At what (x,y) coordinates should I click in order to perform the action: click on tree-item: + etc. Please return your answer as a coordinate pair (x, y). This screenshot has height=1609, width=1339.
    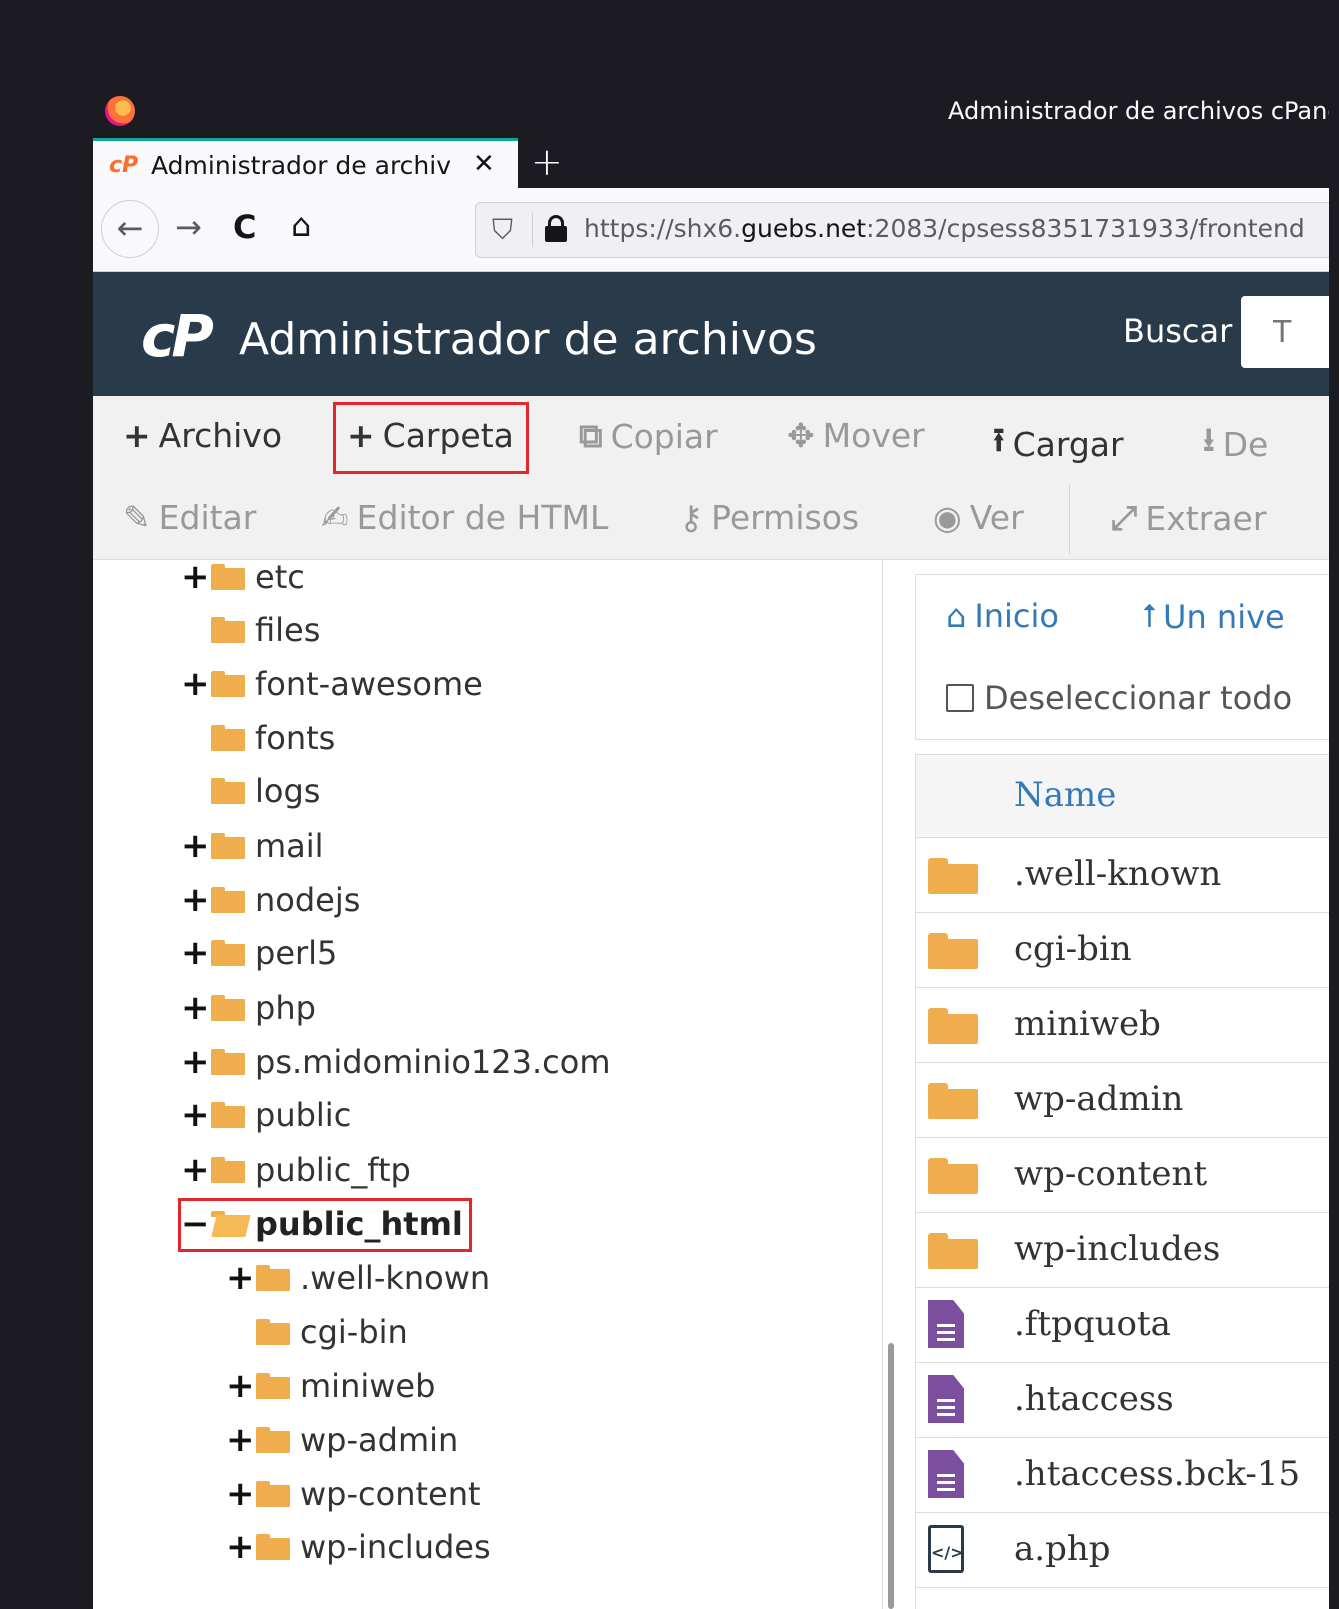
    Looking at the image, I should click on (243, 580).